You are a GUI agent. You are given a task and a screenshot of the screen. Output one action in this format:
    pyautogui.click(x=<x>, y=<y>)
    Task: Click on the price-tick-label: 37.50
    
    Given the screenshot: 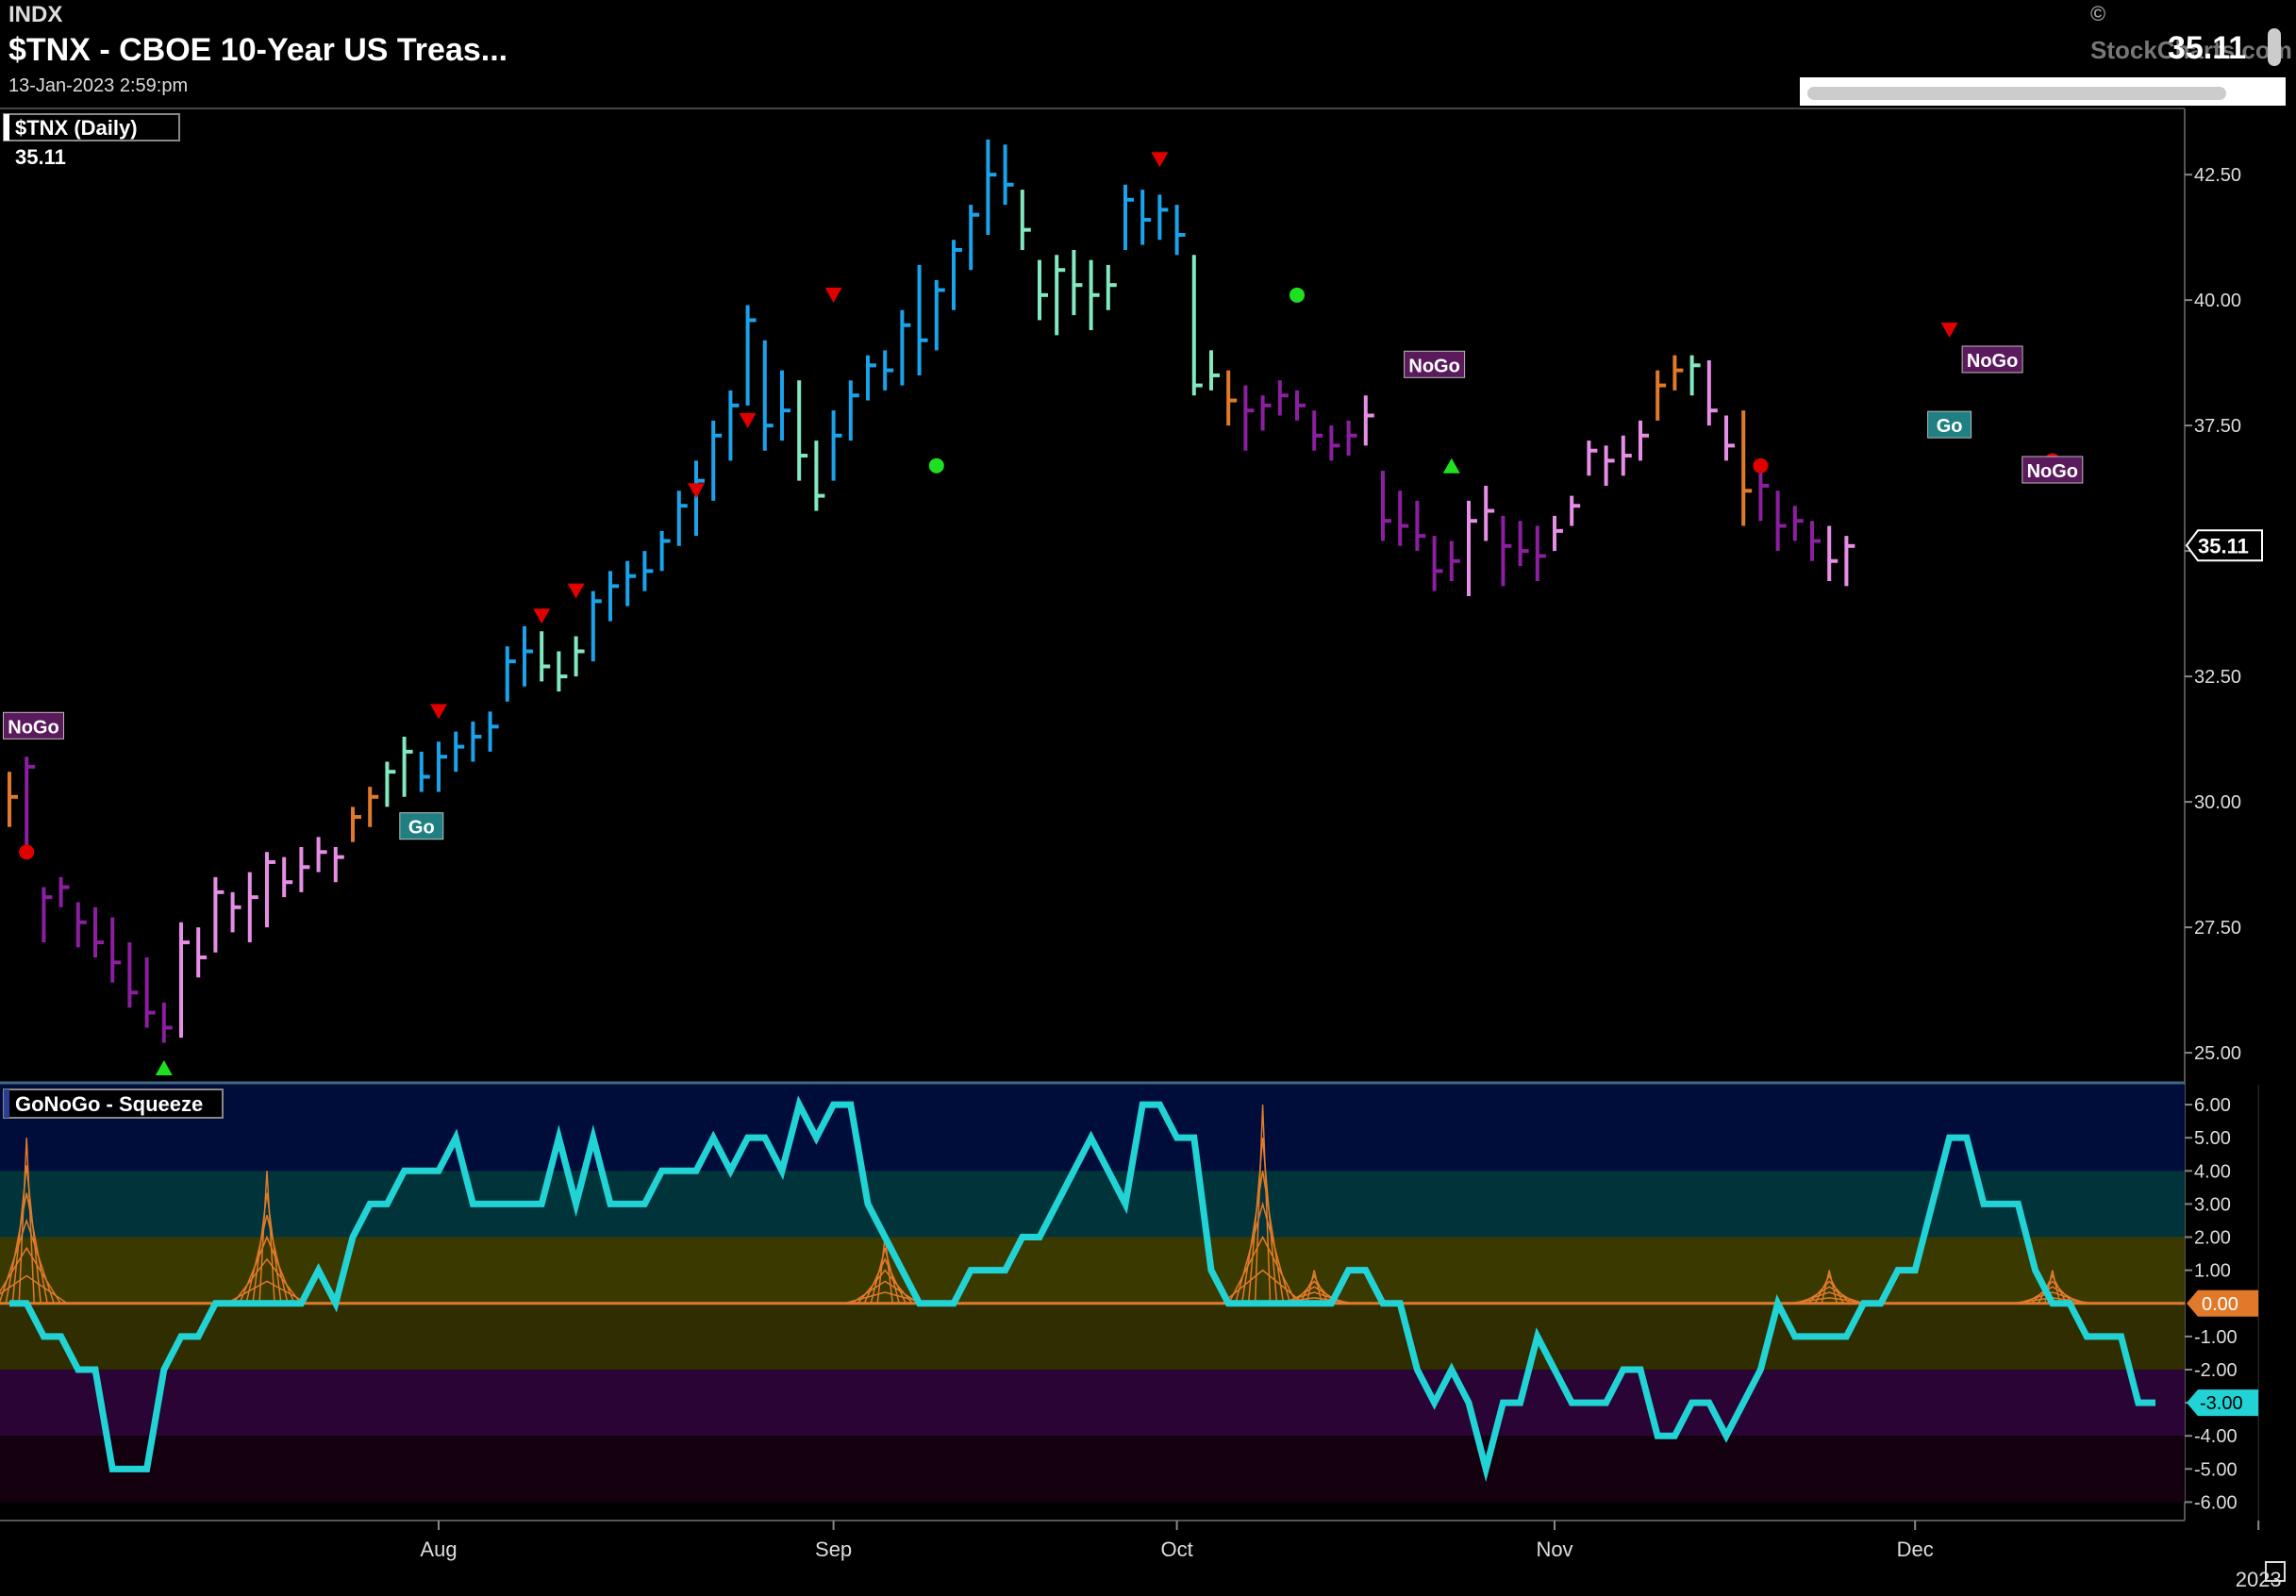 What is the action you would take?
    pyautogui.click(x=2217, y=426)
    